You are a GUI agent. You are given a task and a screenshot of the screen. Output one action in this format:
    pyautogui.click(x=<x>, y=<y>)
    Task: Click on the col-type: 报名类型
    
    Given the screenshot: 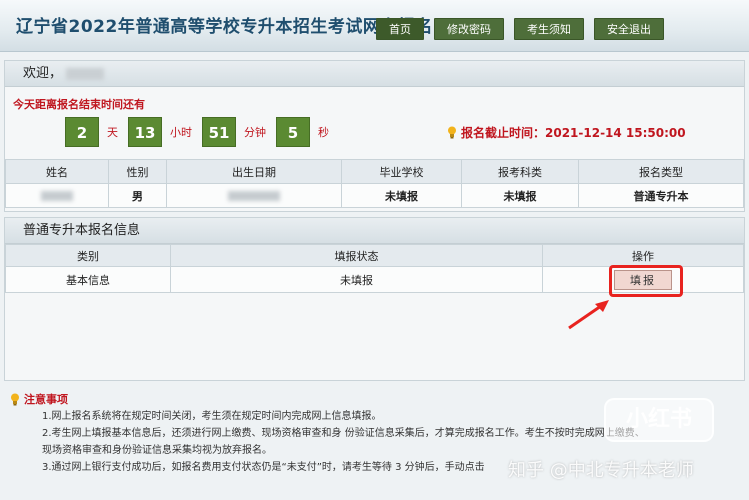 What is the action you would take?
    pyautogui.click(x=661, y=171)
    